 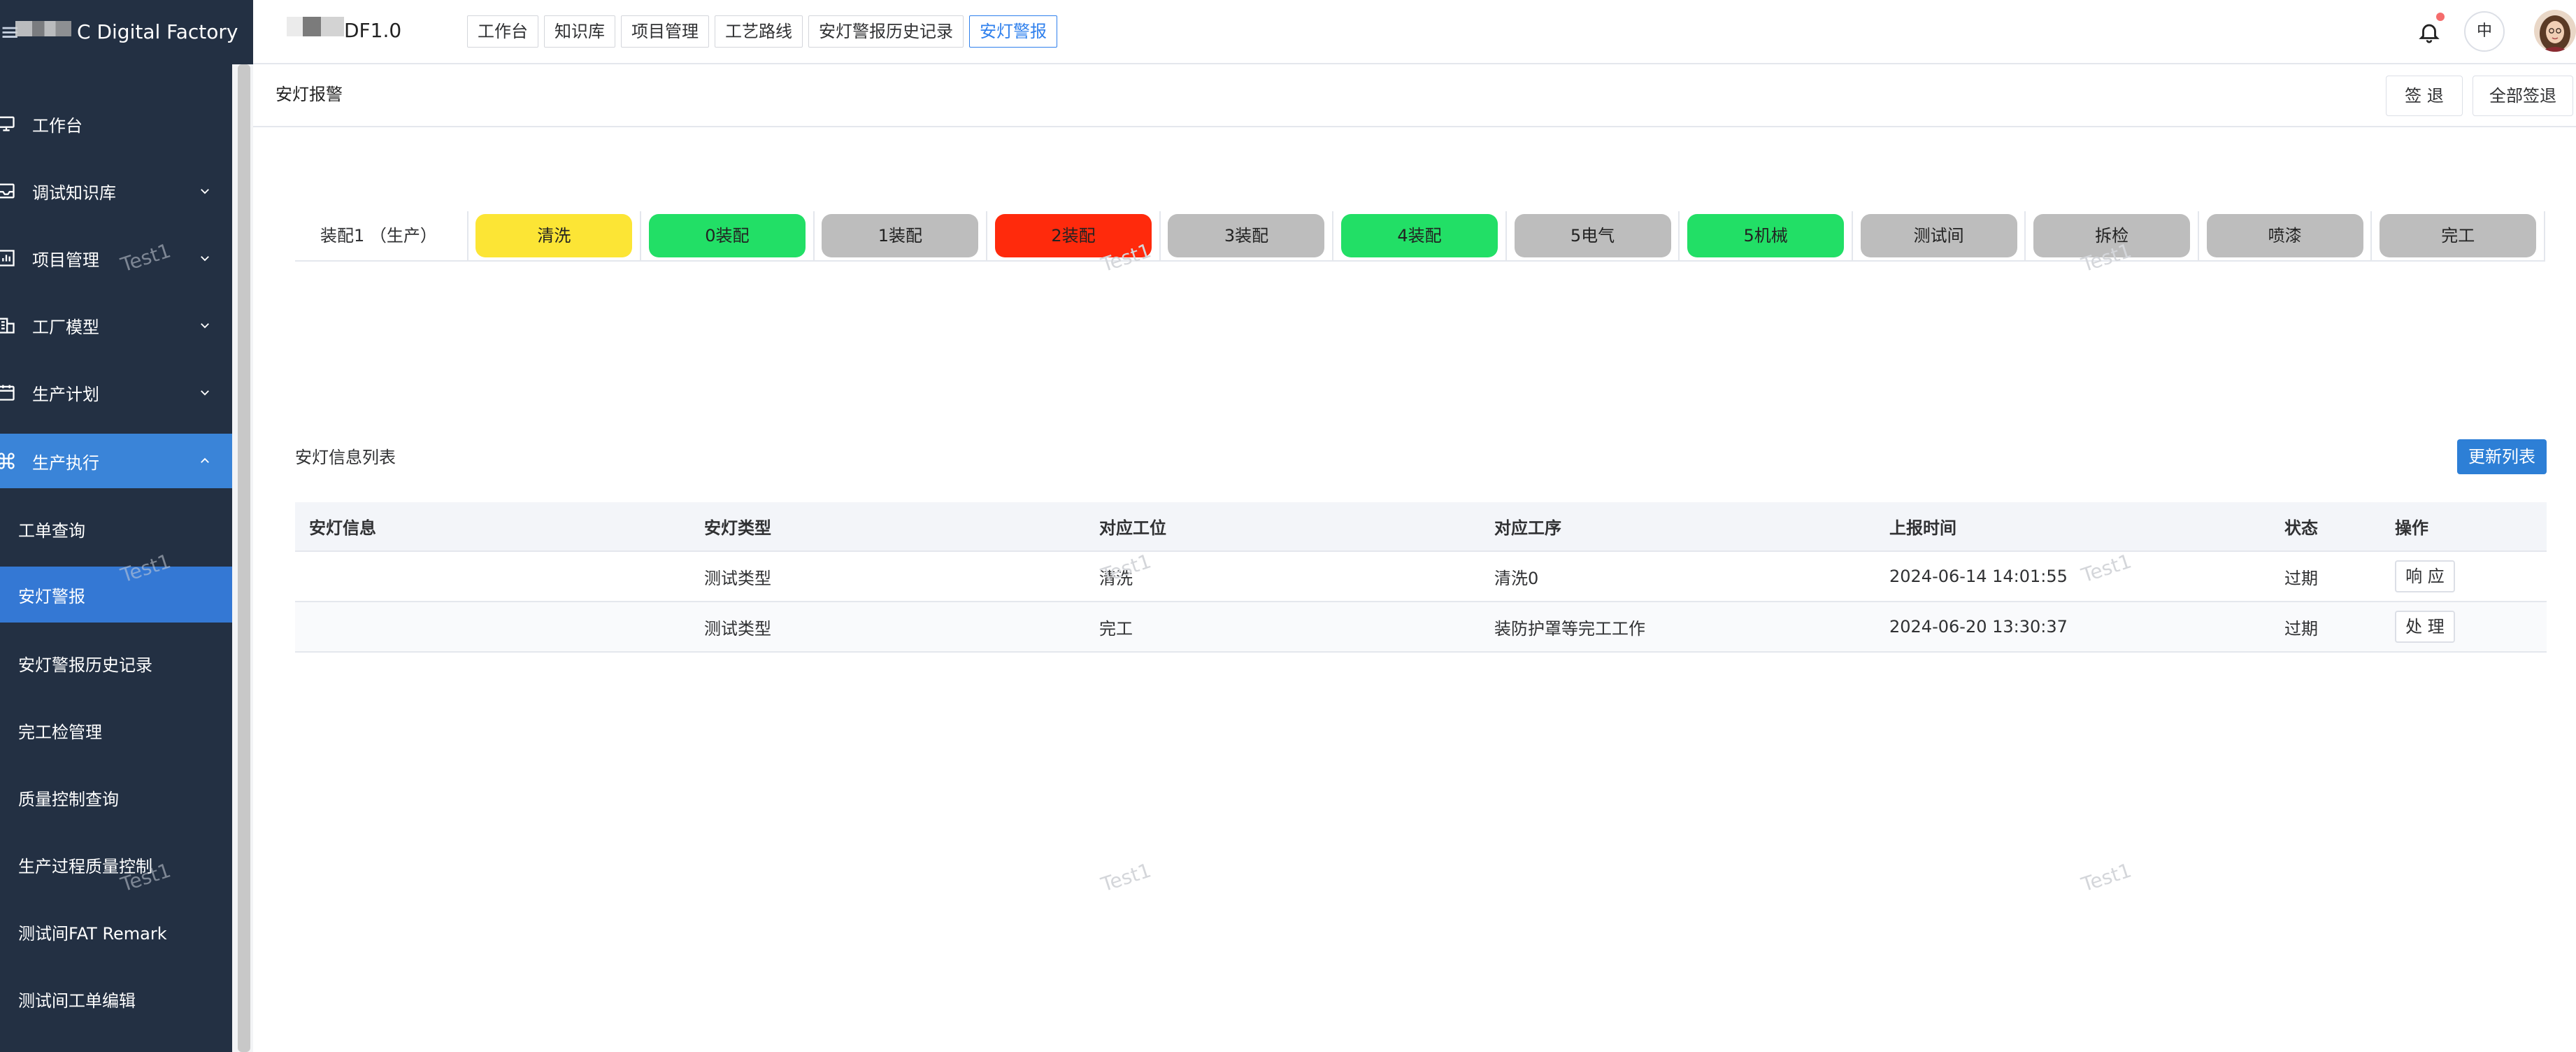 What do you see at coordinates (85, 665) in the screenshot?
I see `submenu-item-label: 安灯警报历史记录` at bounding box center [85, 665].